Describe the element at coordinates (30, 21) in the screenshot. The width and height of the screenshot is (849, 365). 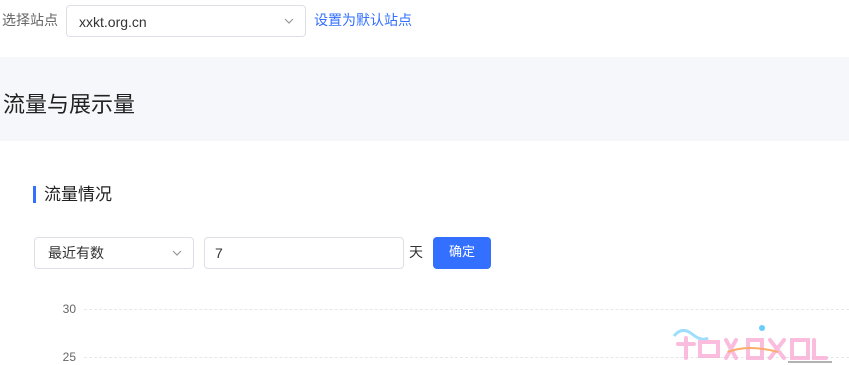
I see `site-selector-label: 选择站点` at that location.